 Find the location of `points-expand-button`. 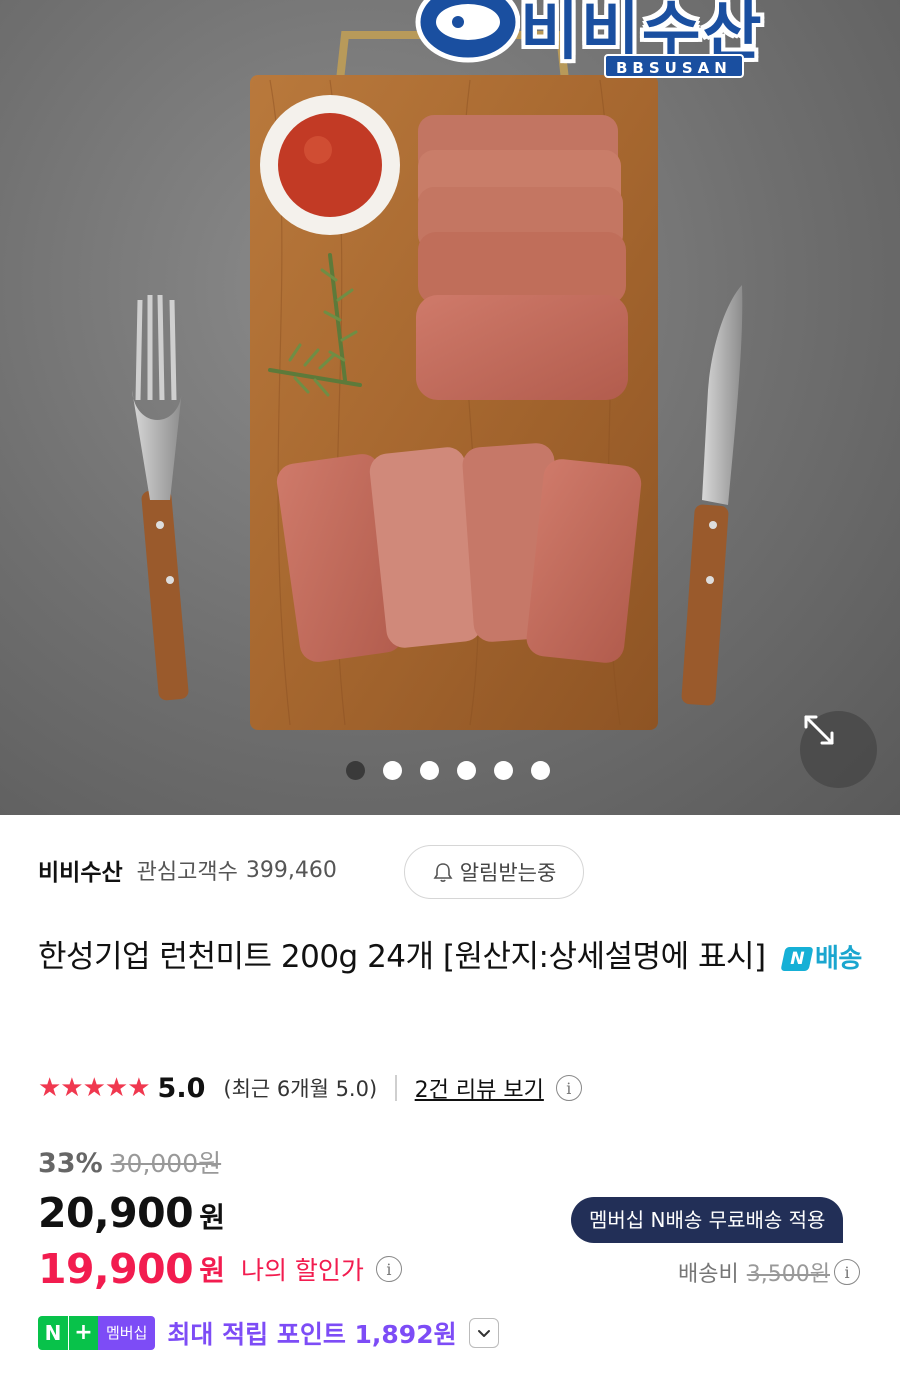

points-expand-button is located at coordinates (483, 1333).